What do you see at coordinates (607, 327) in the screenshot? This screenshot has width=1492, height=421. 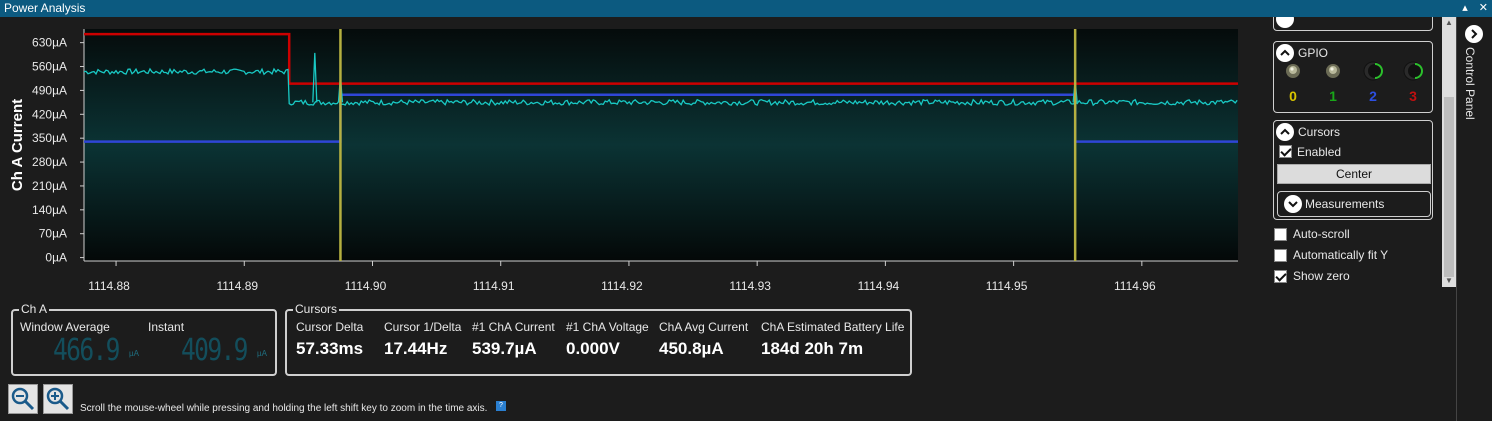 I see `cha-voltage-label: #1 ChA Voltage` at bounding box center [607, 327].